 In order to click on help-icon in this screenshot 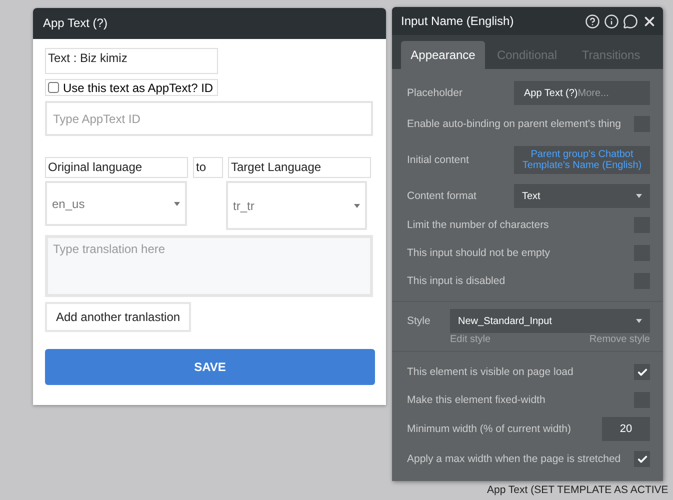, I will do `click(592, 21)`.